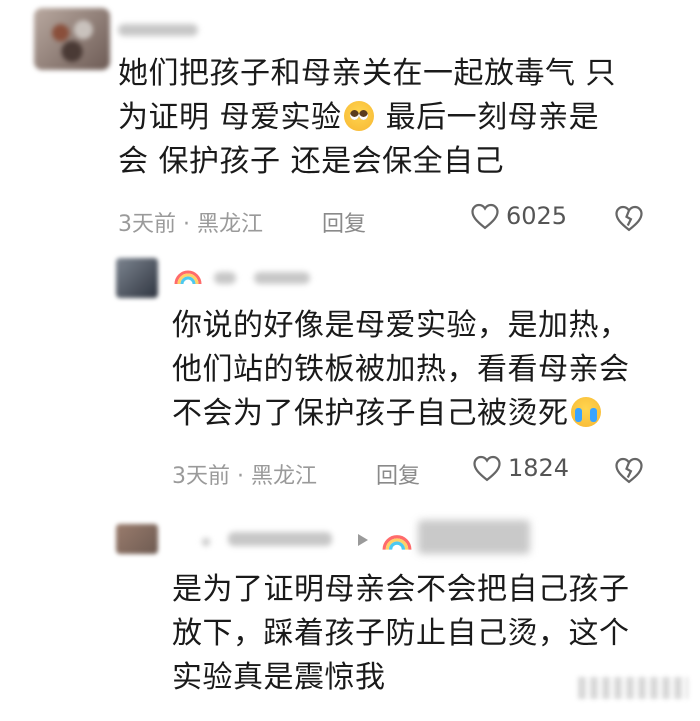 This screenshot has width=700, height=721. I want to click on like-button: 6025, so click(518, 216).